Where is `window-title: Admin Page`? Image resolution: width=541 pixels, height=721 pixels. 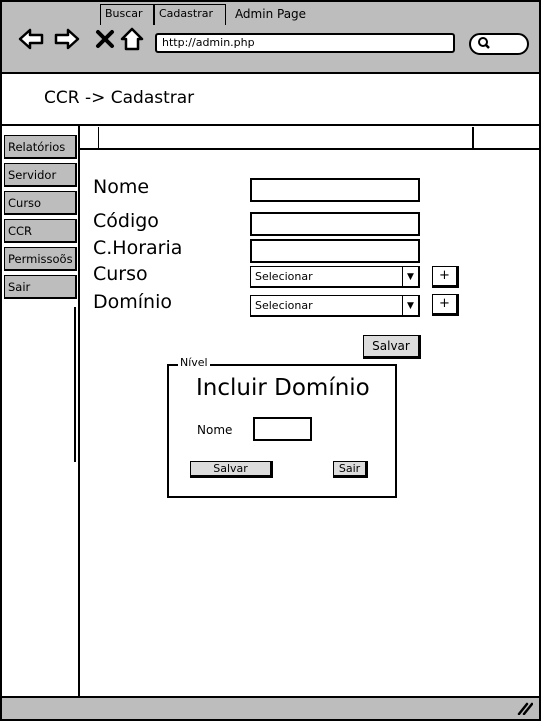 window-title: Admin Page is located at coordinates (270, 14).